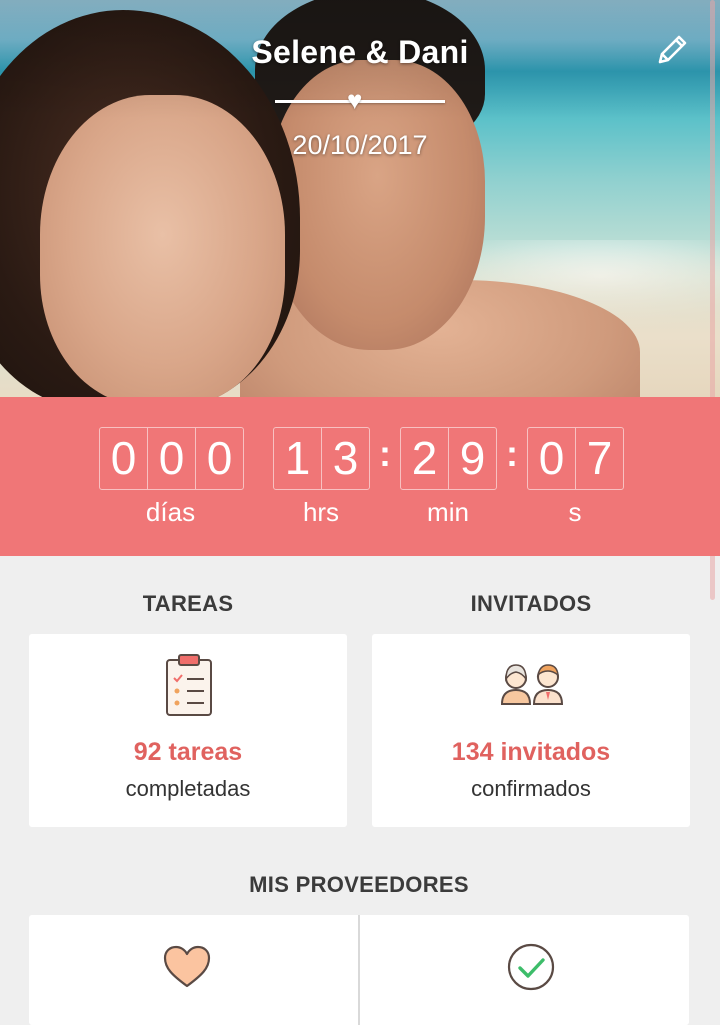  I want to click on tasks-heading: TAREAS, so click(188, 603).